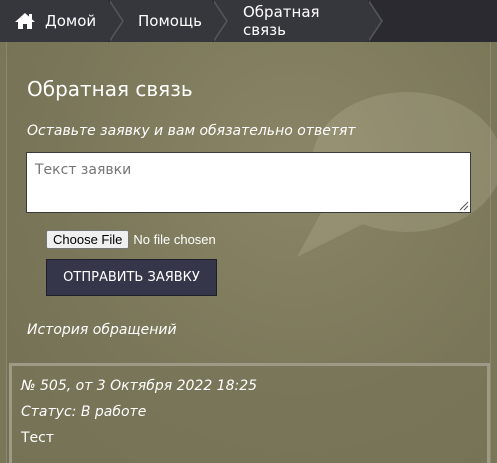  I want to click on ticket-text: Тест, so click(38, 438).